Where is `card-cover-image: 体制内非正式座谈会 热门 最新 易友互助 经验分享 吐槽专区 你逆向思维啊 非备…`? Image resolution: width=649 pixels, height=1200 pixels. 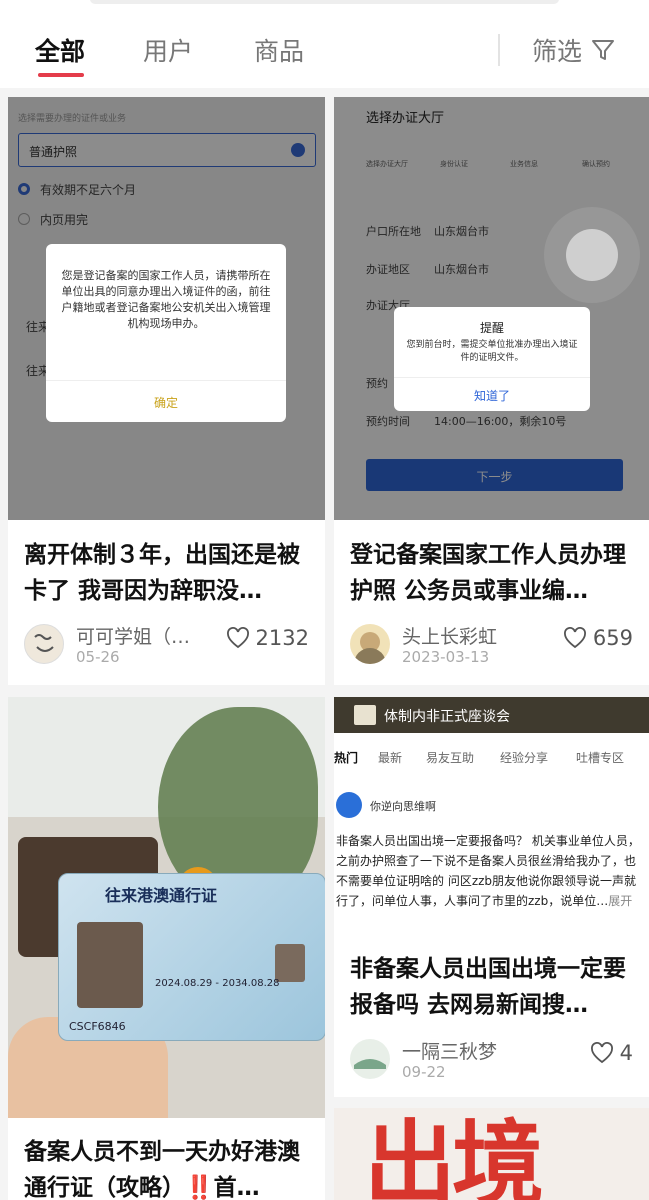 card-cover-image: 体制内非正式座谈会 热门 最新 易友互助 经验分享 吐槽专区 你逆向思维啊 非备… is located at coordinates (491, 817).